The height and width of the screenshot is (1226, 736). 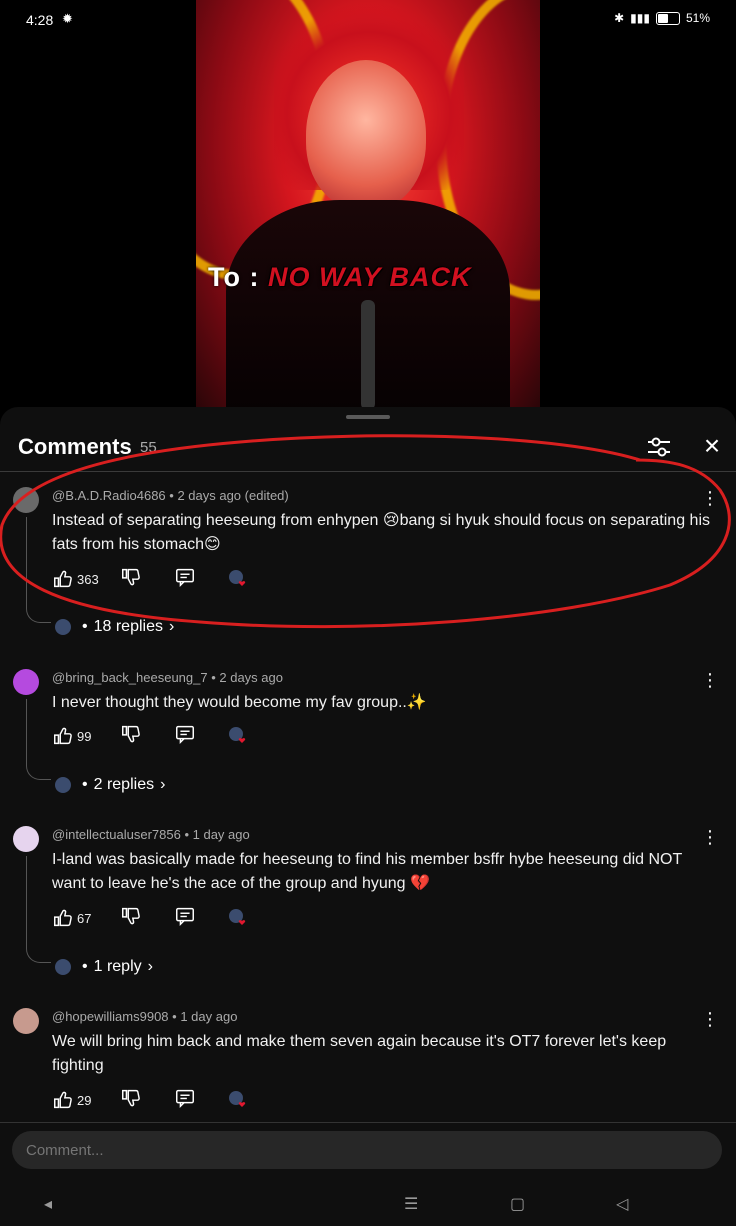 I want to click on like-count: 67, so click(x=84, y=918).